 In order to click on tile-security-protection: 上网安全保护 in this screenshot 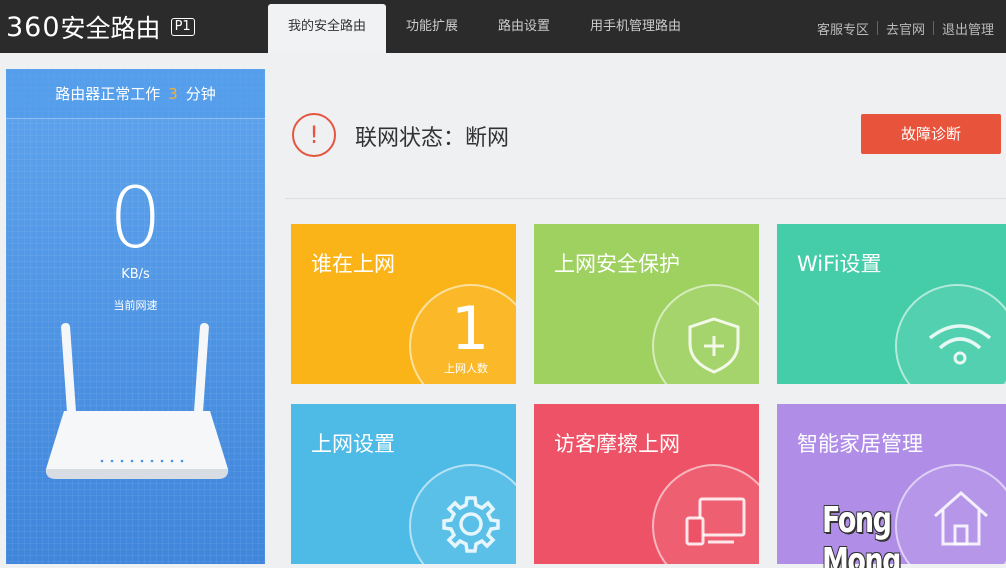, I will do `click(646, 304)`.